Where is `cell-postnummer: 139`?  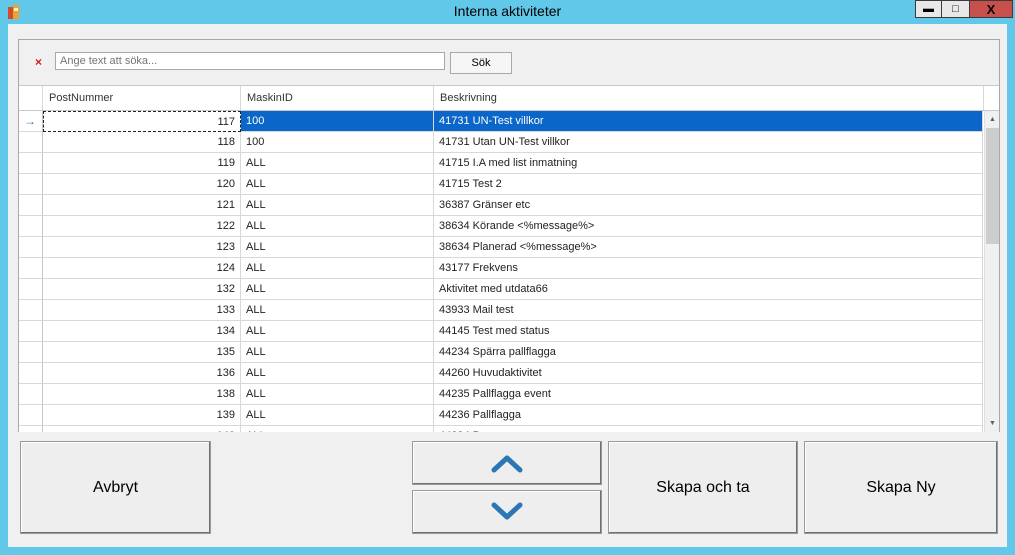
cell-postnummer: 139 is located at coordinates (142, 415).